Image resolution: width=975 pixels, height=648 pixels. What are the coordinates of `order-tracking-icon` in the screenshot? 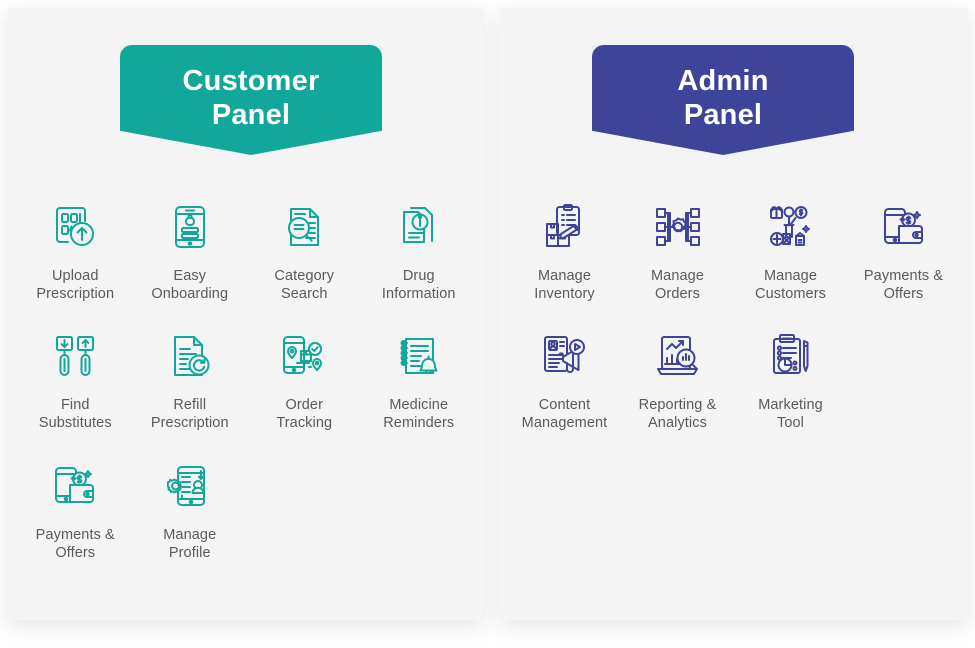 It's located at (304, 356).